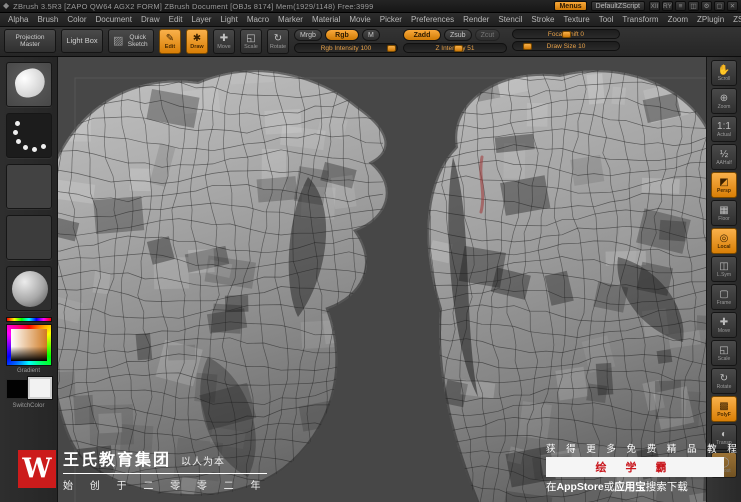 This screenshot has width=741, height=502. I want to click on draw-size-handle, so click(527, 46).